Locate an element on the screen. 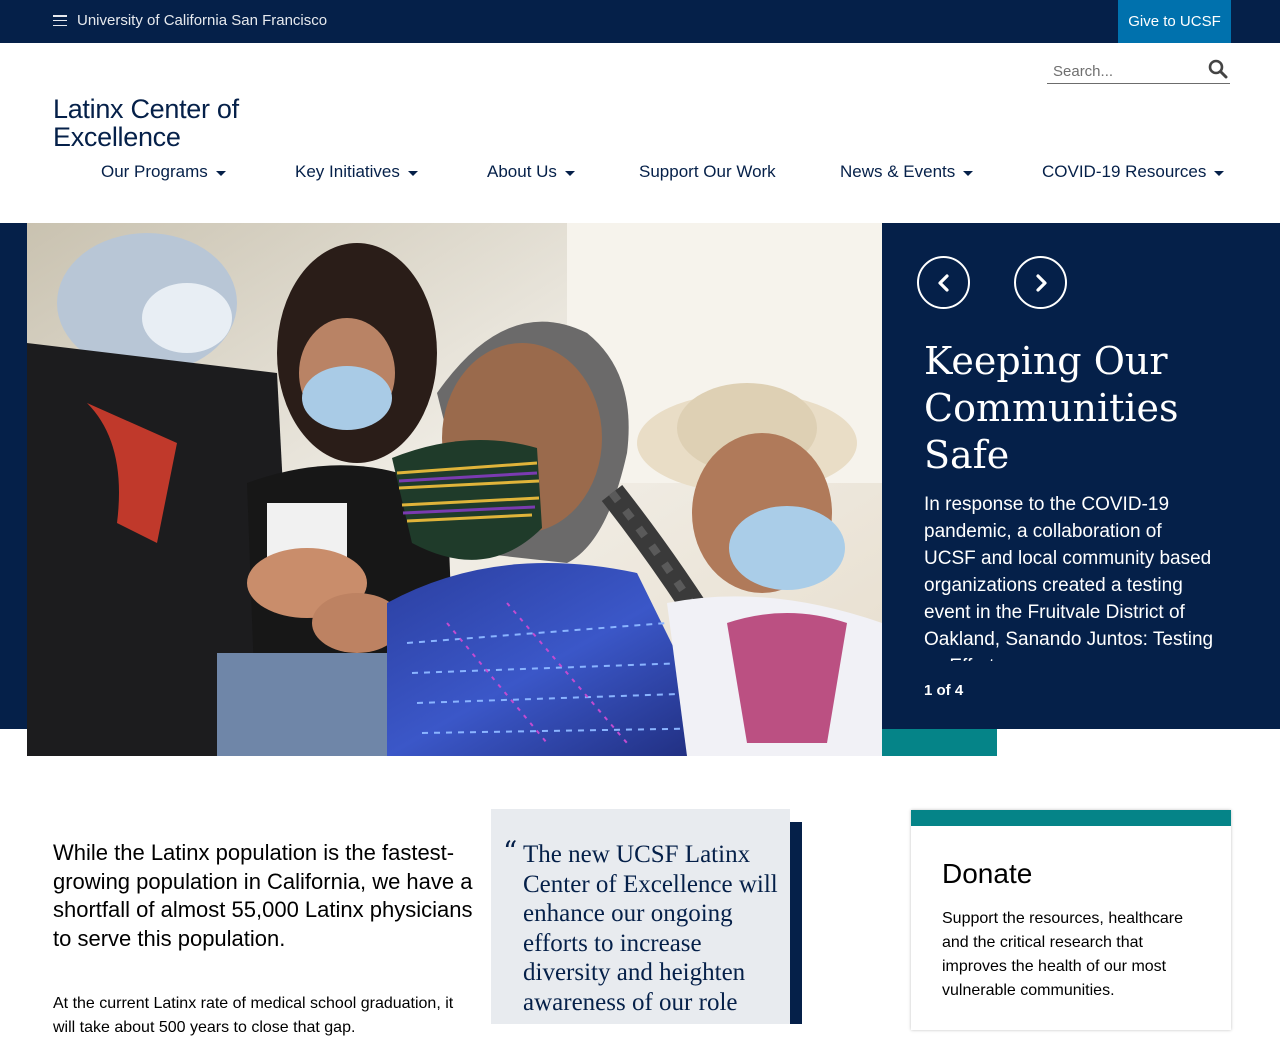 The height and width of the screenshot is (1040, 1280). search-icon is located at coordinates (1218, 69).